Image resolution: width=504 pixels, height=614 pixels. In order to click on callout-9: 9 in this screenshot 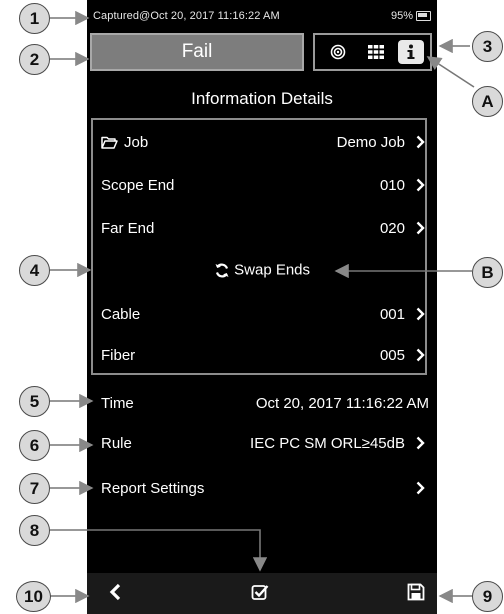, I will do `click(487, 596)`.